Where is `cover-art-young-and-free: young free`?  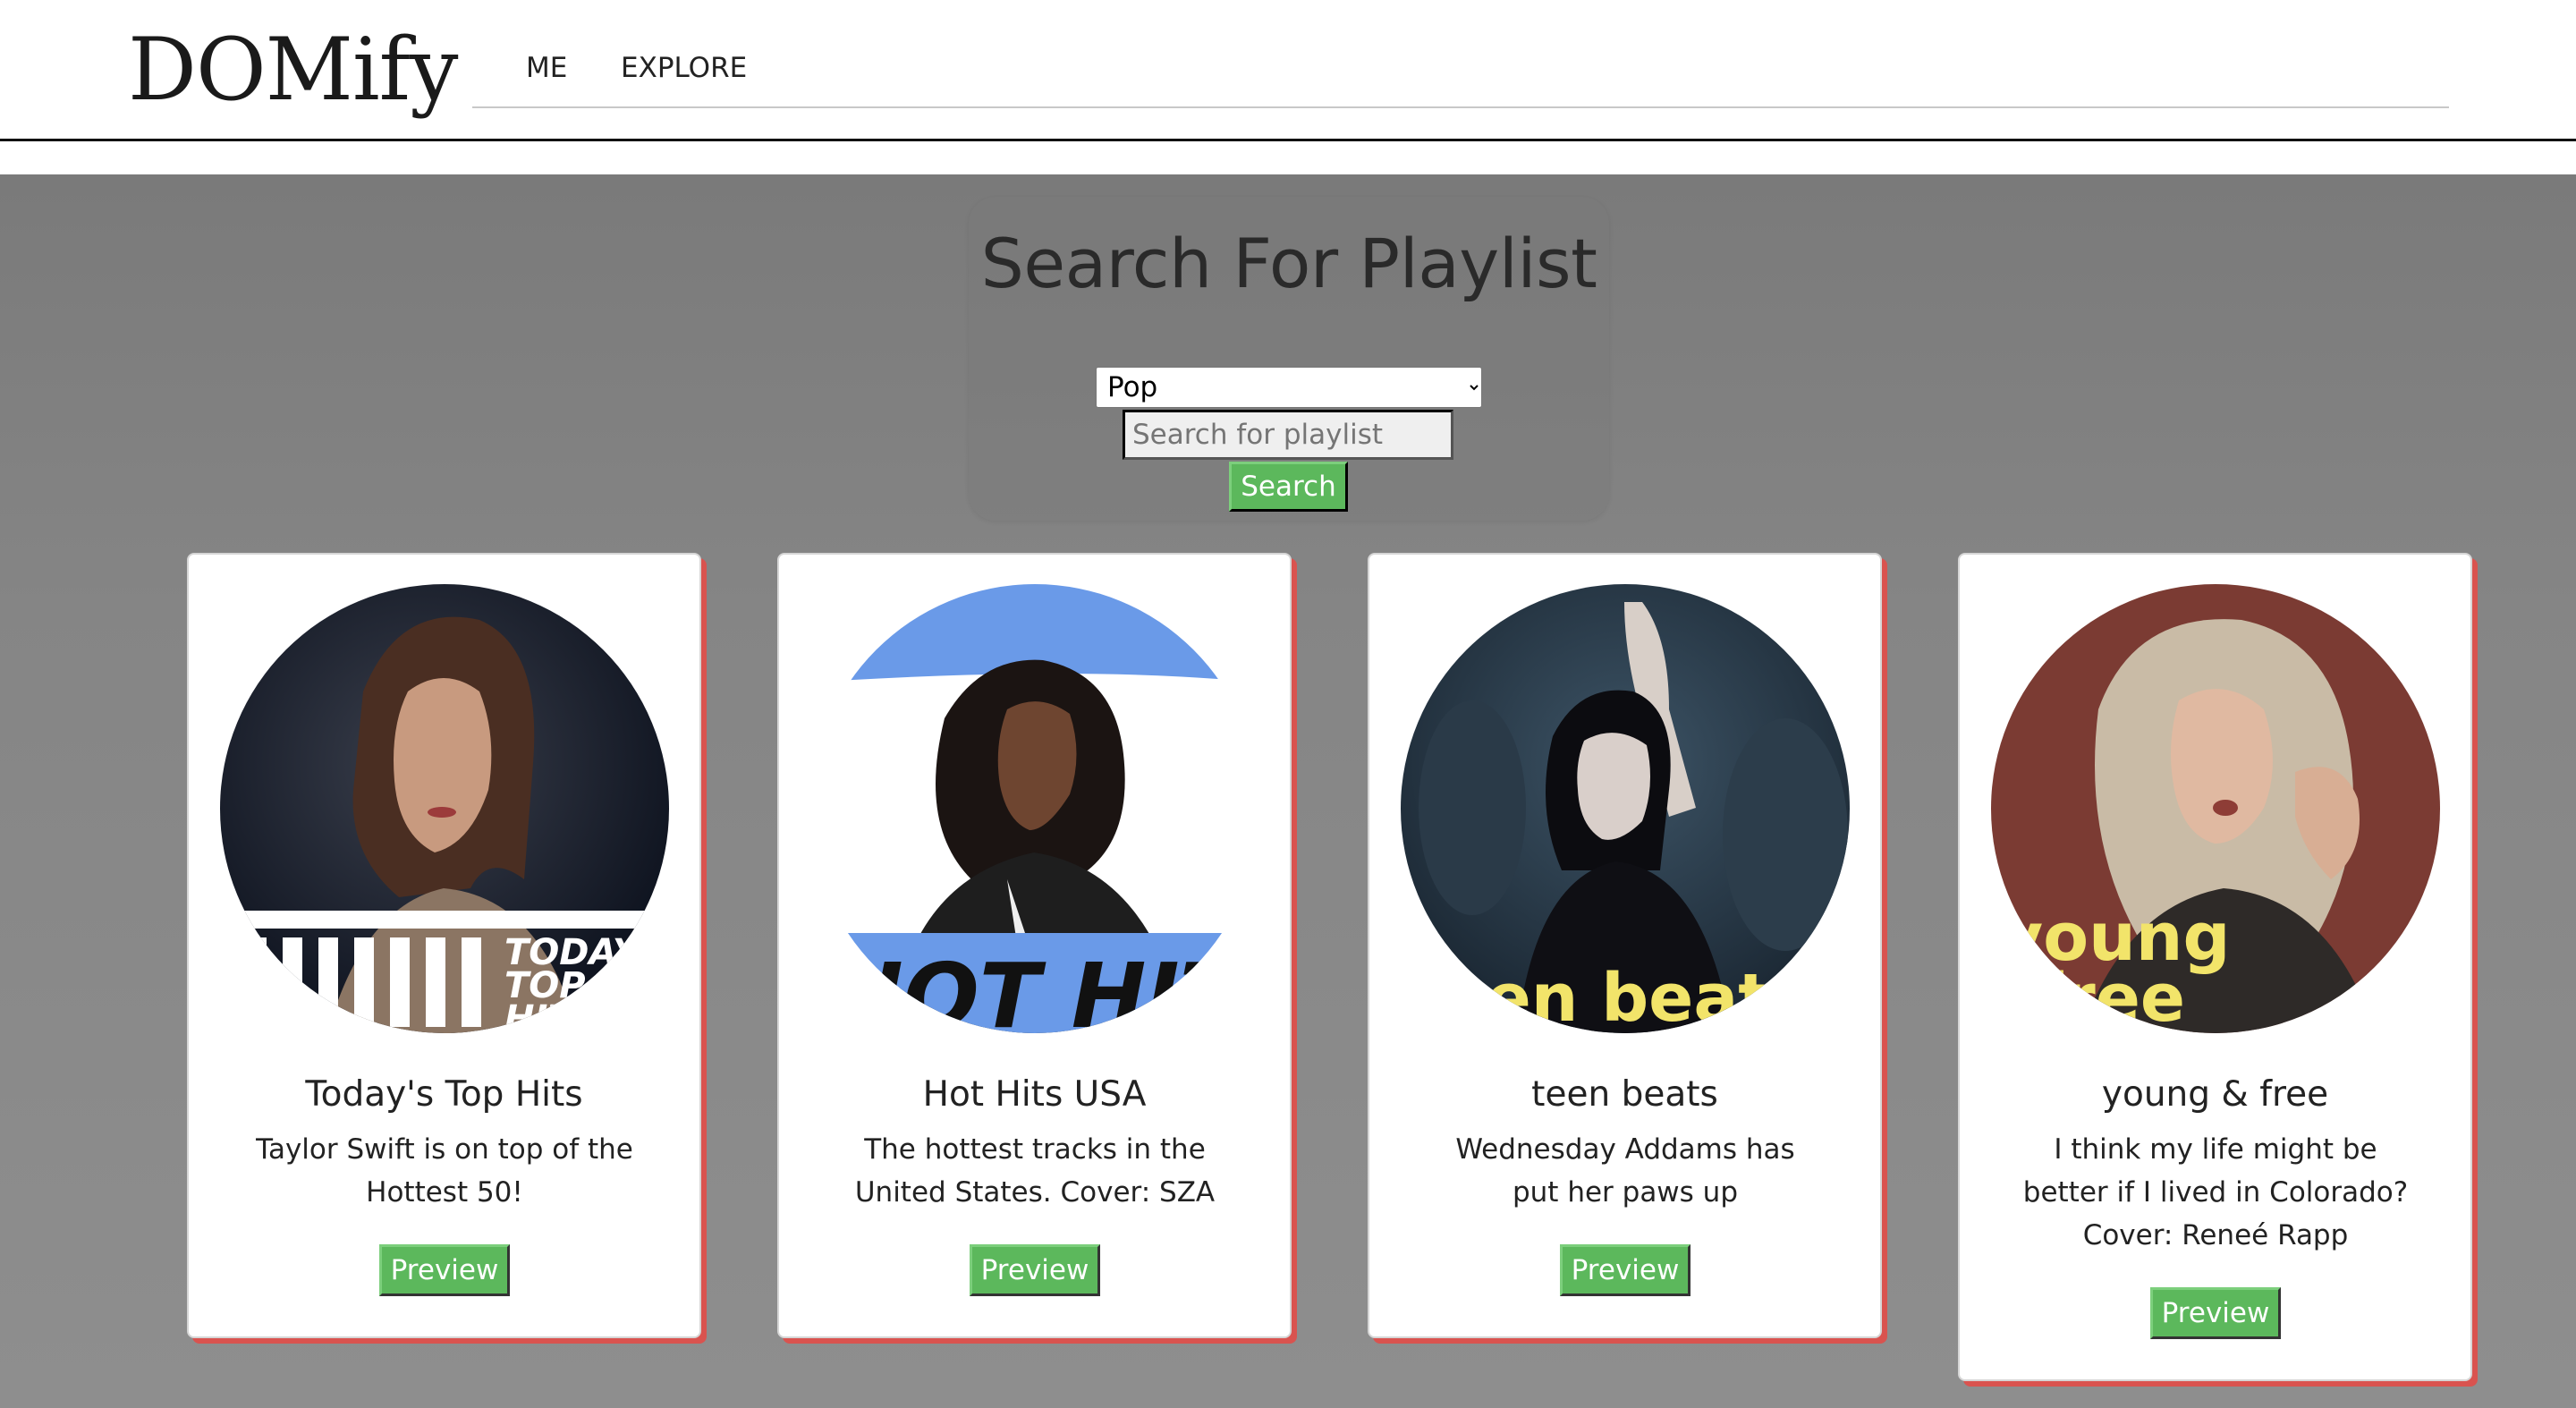
cover-art-young-and-free: young free is located at coordinates (2215, 808).